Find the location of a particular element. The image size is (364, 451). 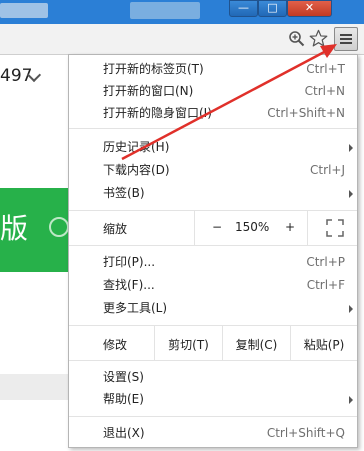

menu-item-help: 帮助(E) is located at coordinates (213, 399).